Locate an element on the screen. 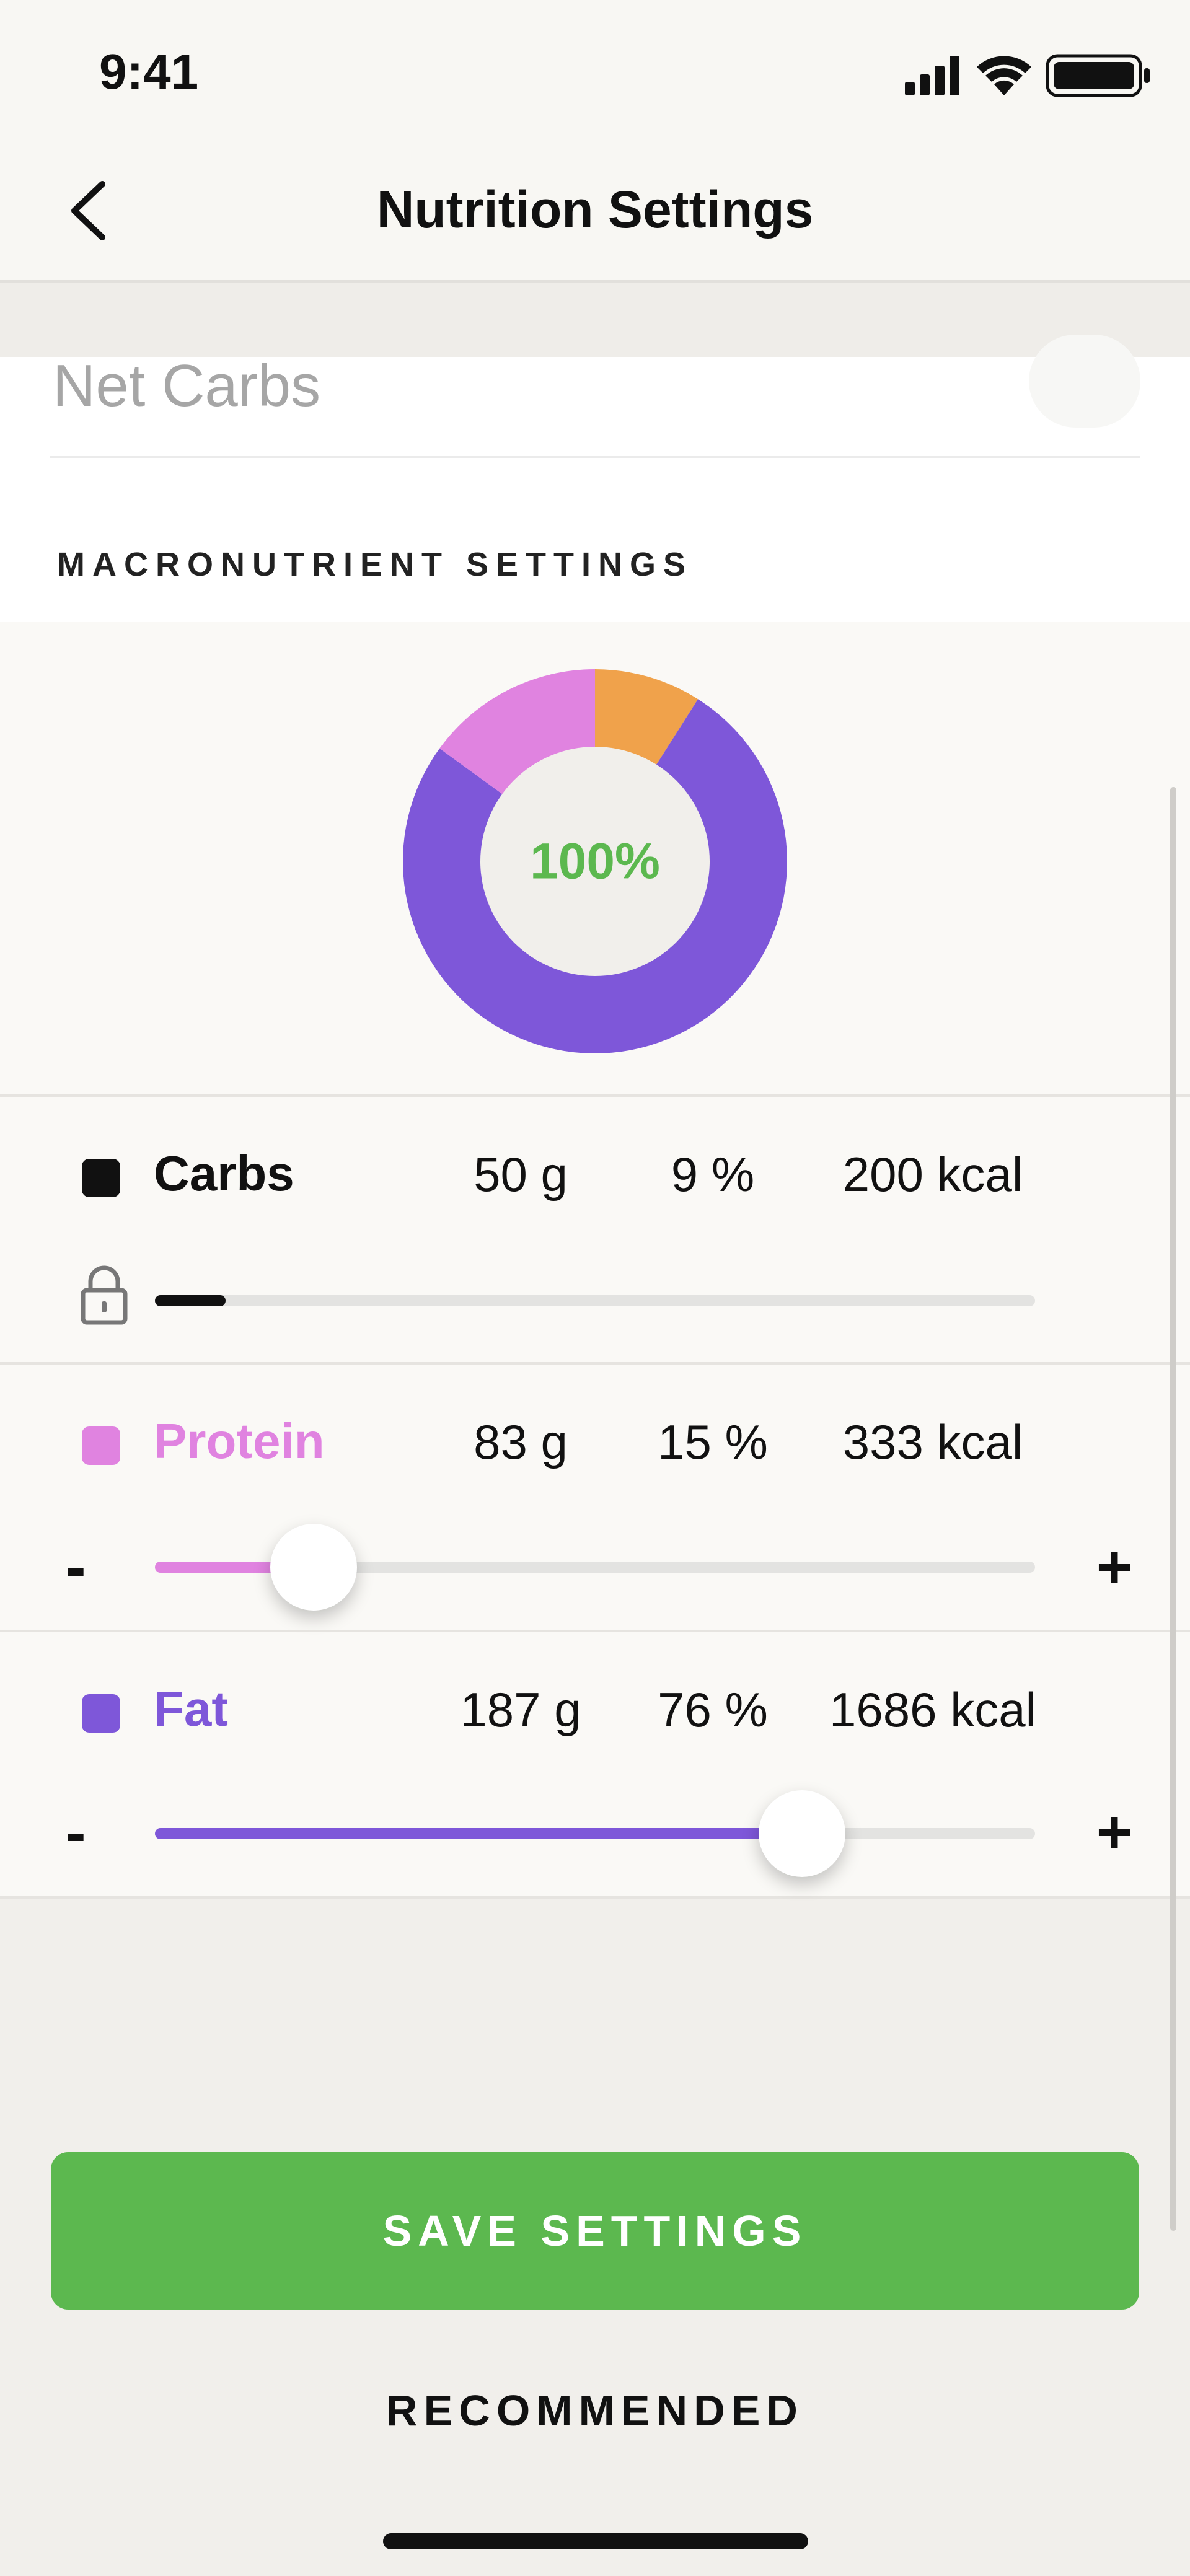 The image size is (1190, 2576). carbs-slider-fill is located at coordinates (190, 1300).